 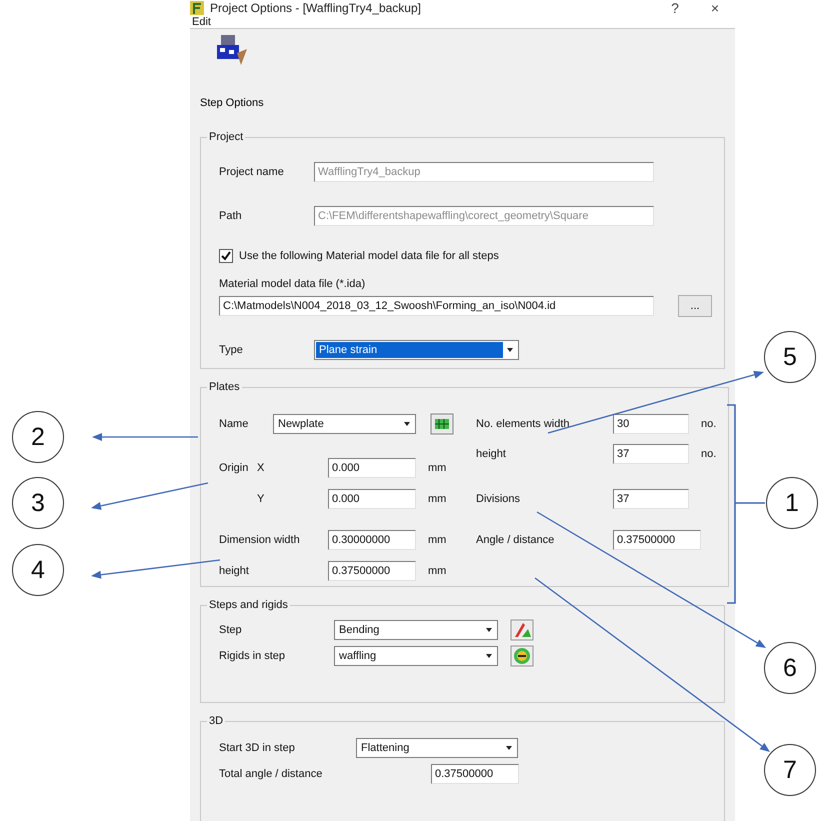 What do you see at coordinates (248, 605) in the screenshot?
I see `group-title: Steps and rigids` at bounding box center [248, 605].